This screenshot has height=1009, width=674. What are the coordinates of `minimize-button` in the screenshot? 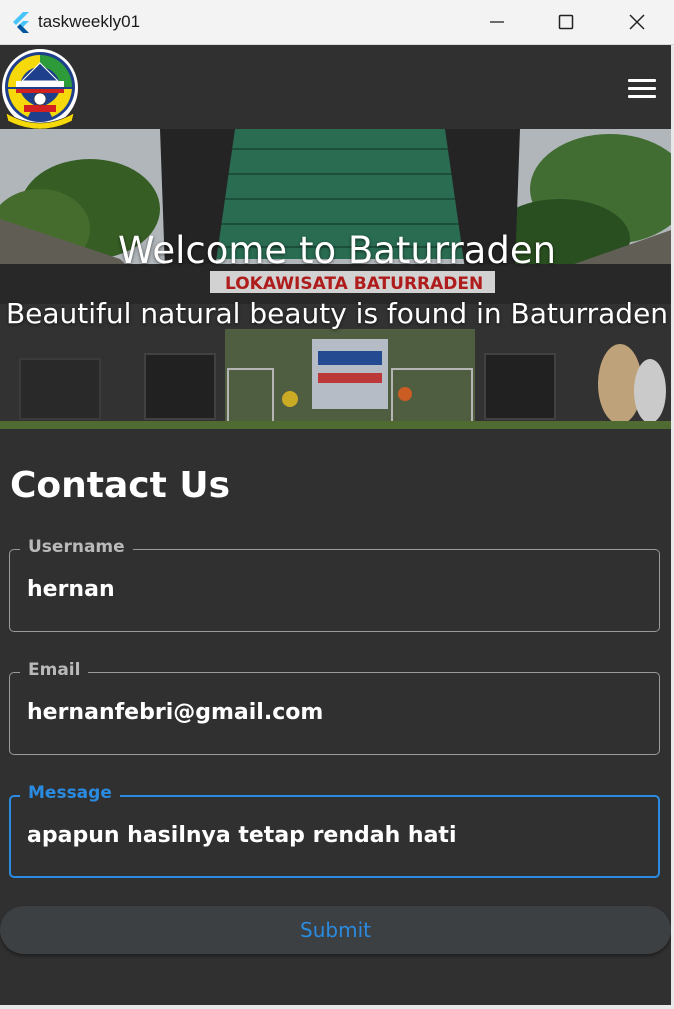 It's located at (497, 22).